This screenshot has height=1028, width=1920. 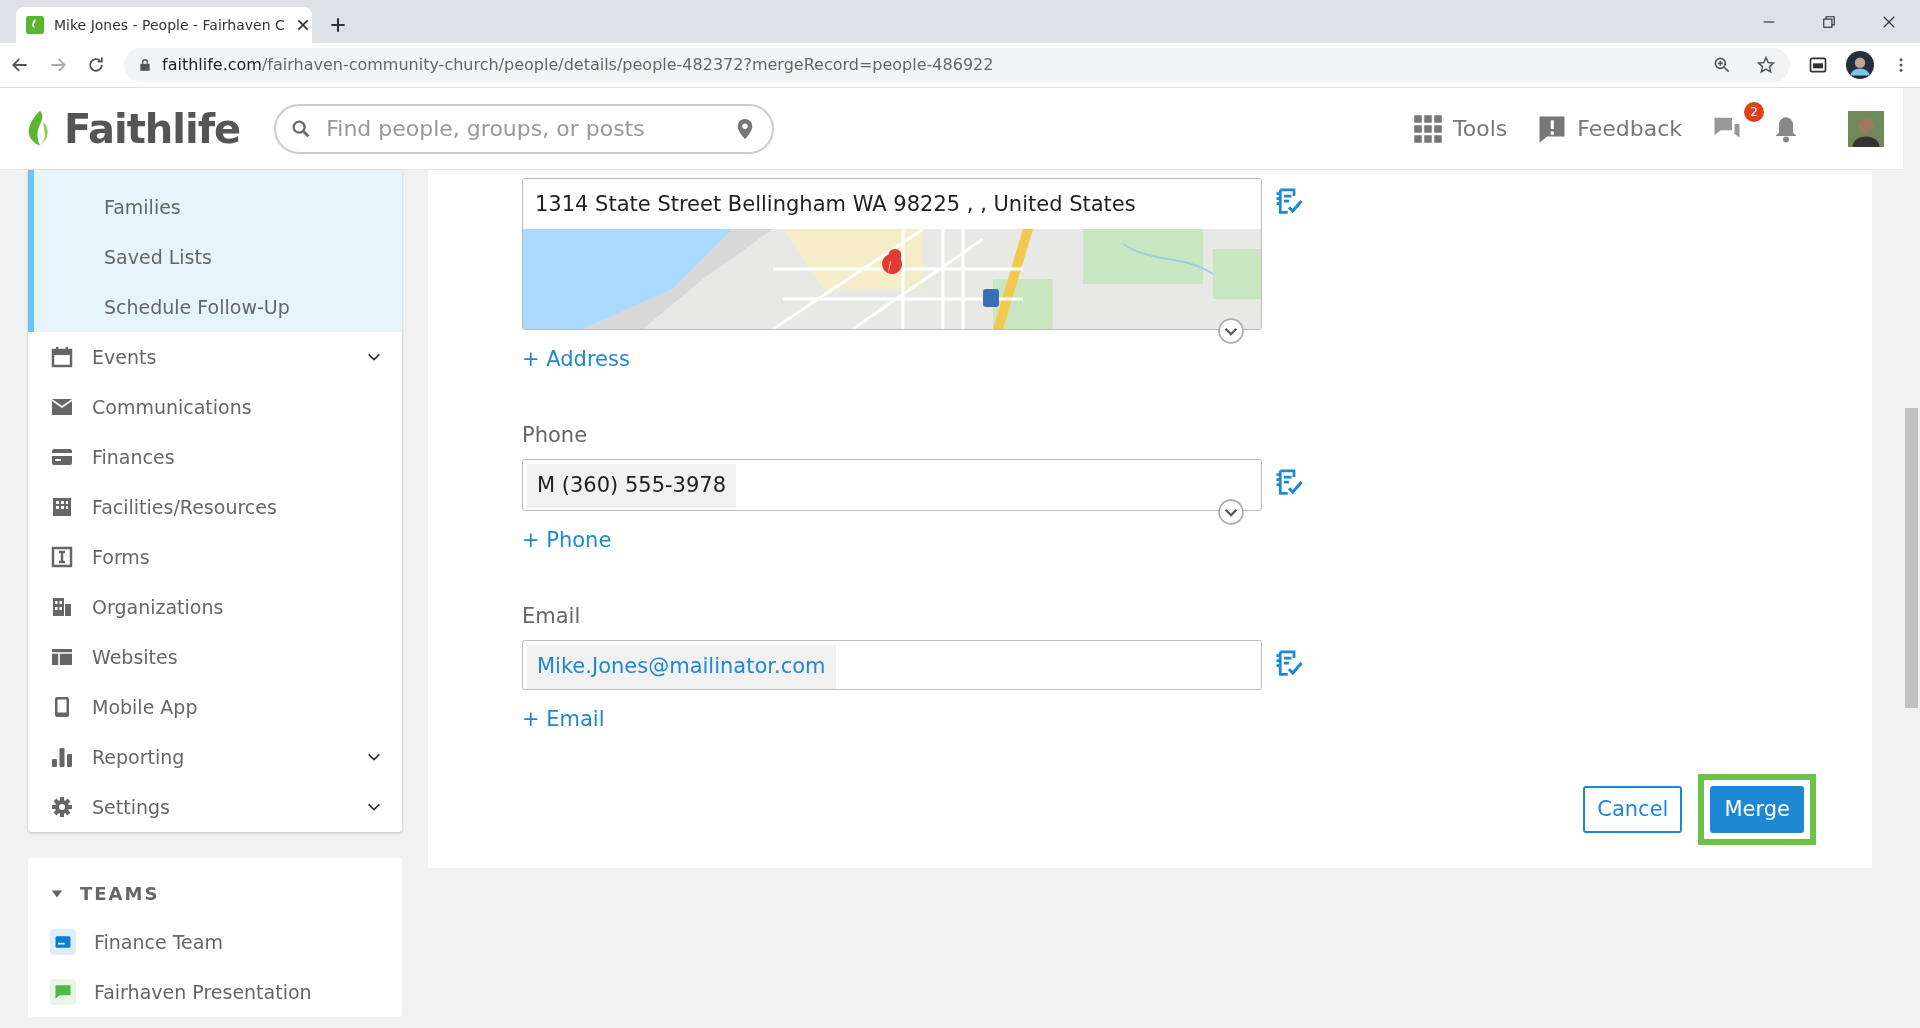 What do you see at coordinates (1911, 558) in the screenshot?
I see `scrollbar-thumb` at bounding box center [1911, 558].